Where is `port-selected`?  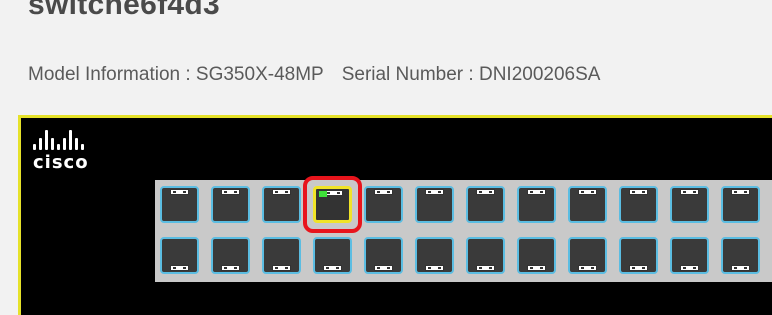
port-selected is located at coordinates (332, 204).